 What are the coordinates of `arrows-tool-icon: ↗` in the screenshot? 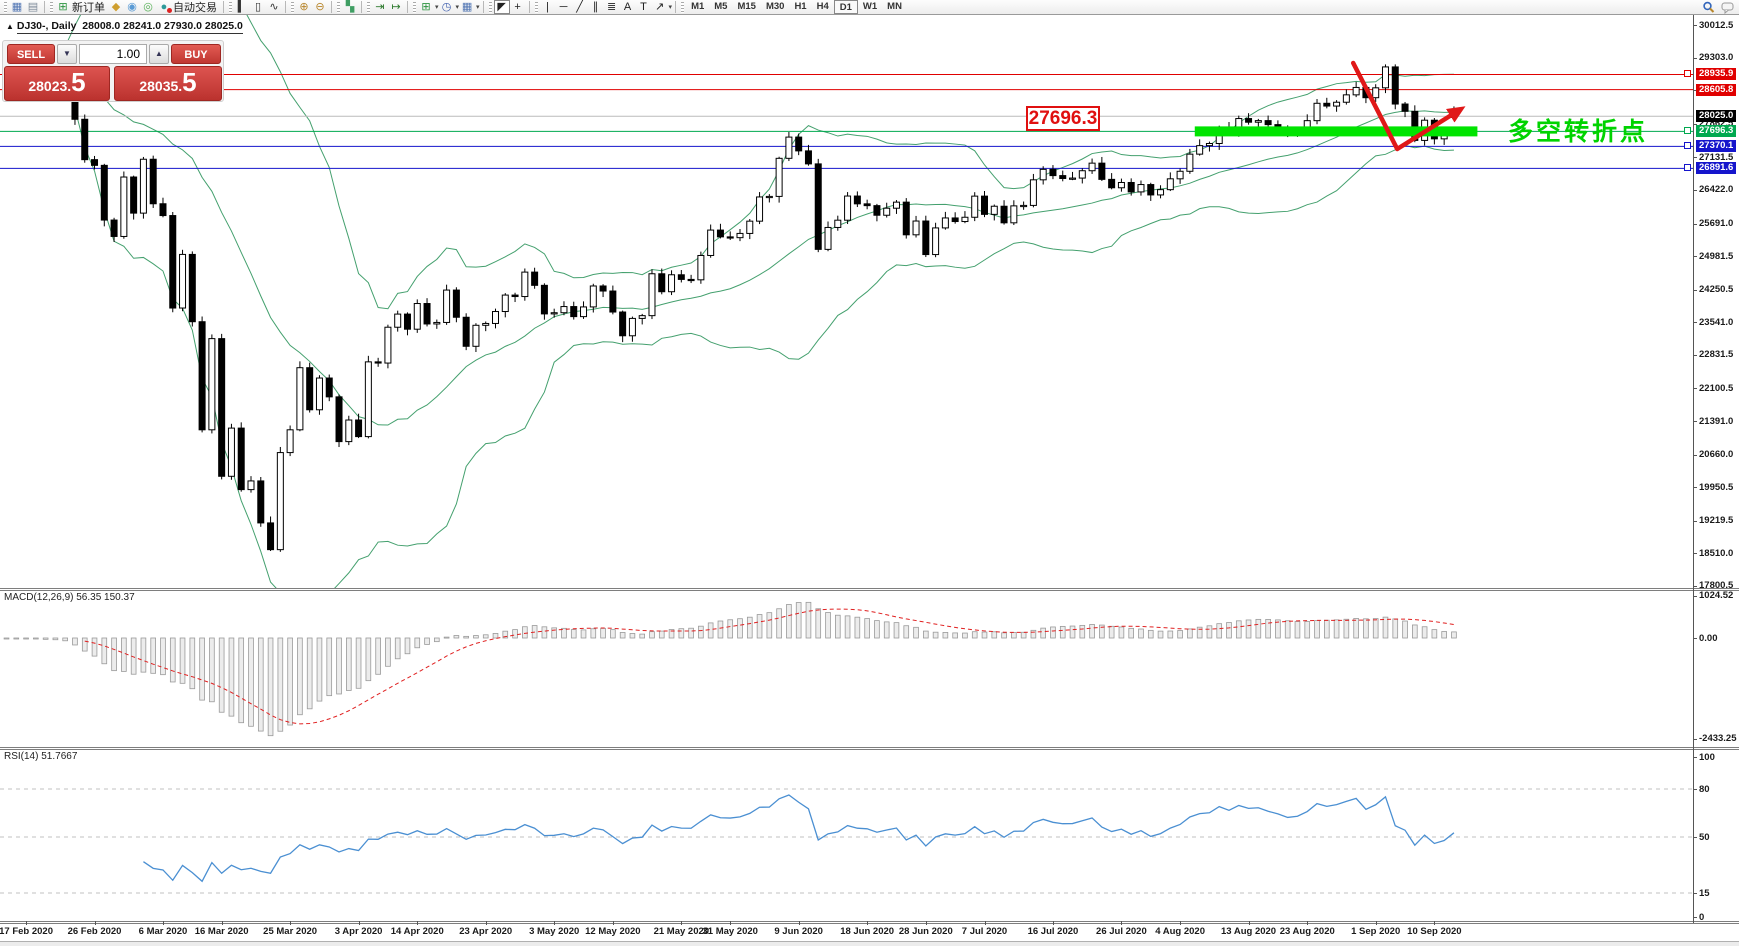 It's located at (660, 7).